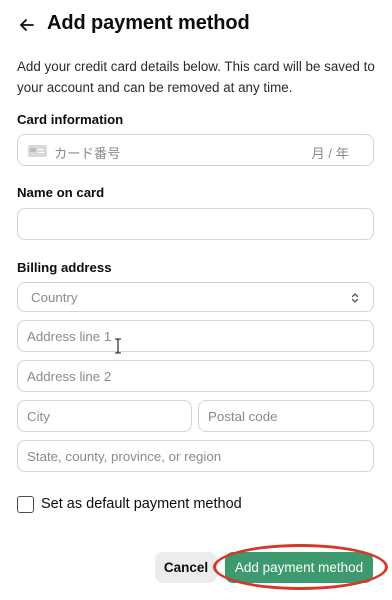 The width and height of the screenshot is (392, 600). What do you see at coordinates (54, 297) in the screenshot?
I see `country-select-value: Country` at bounding box center [54, 297].